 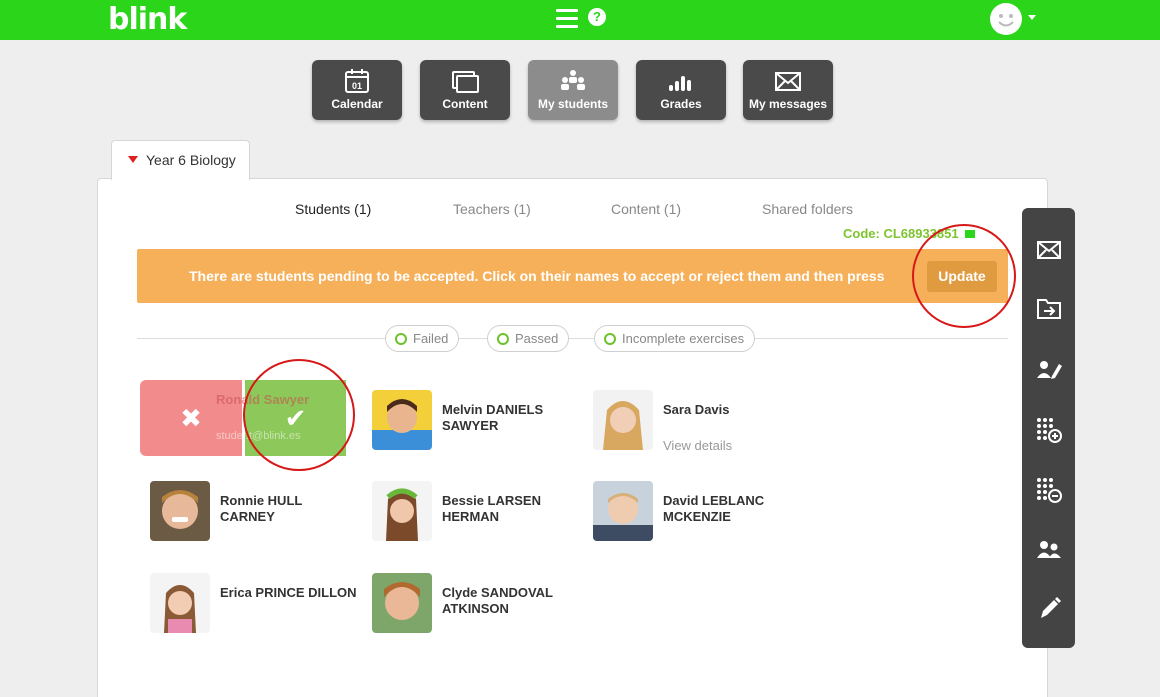 I want to click on remove-grid-icon, so click(x=1049, y=490).